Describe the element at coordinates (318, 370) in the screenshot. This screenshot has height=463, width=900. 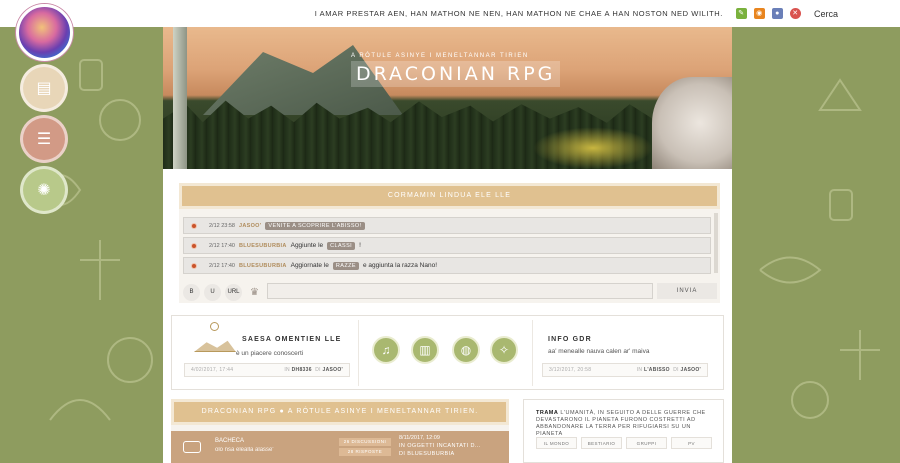
I see `post-user-label: DI` at that location.